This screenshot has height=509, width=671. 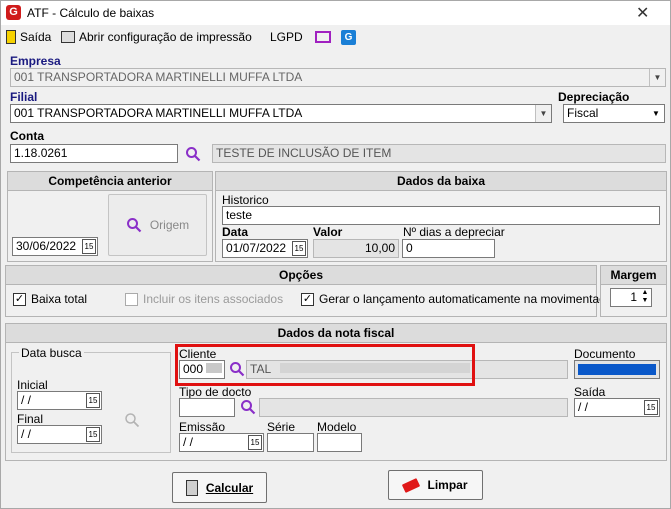 I want to click on title-bar: G ATF - Cálculo de baixas ✕, so click(x=335, y=13).